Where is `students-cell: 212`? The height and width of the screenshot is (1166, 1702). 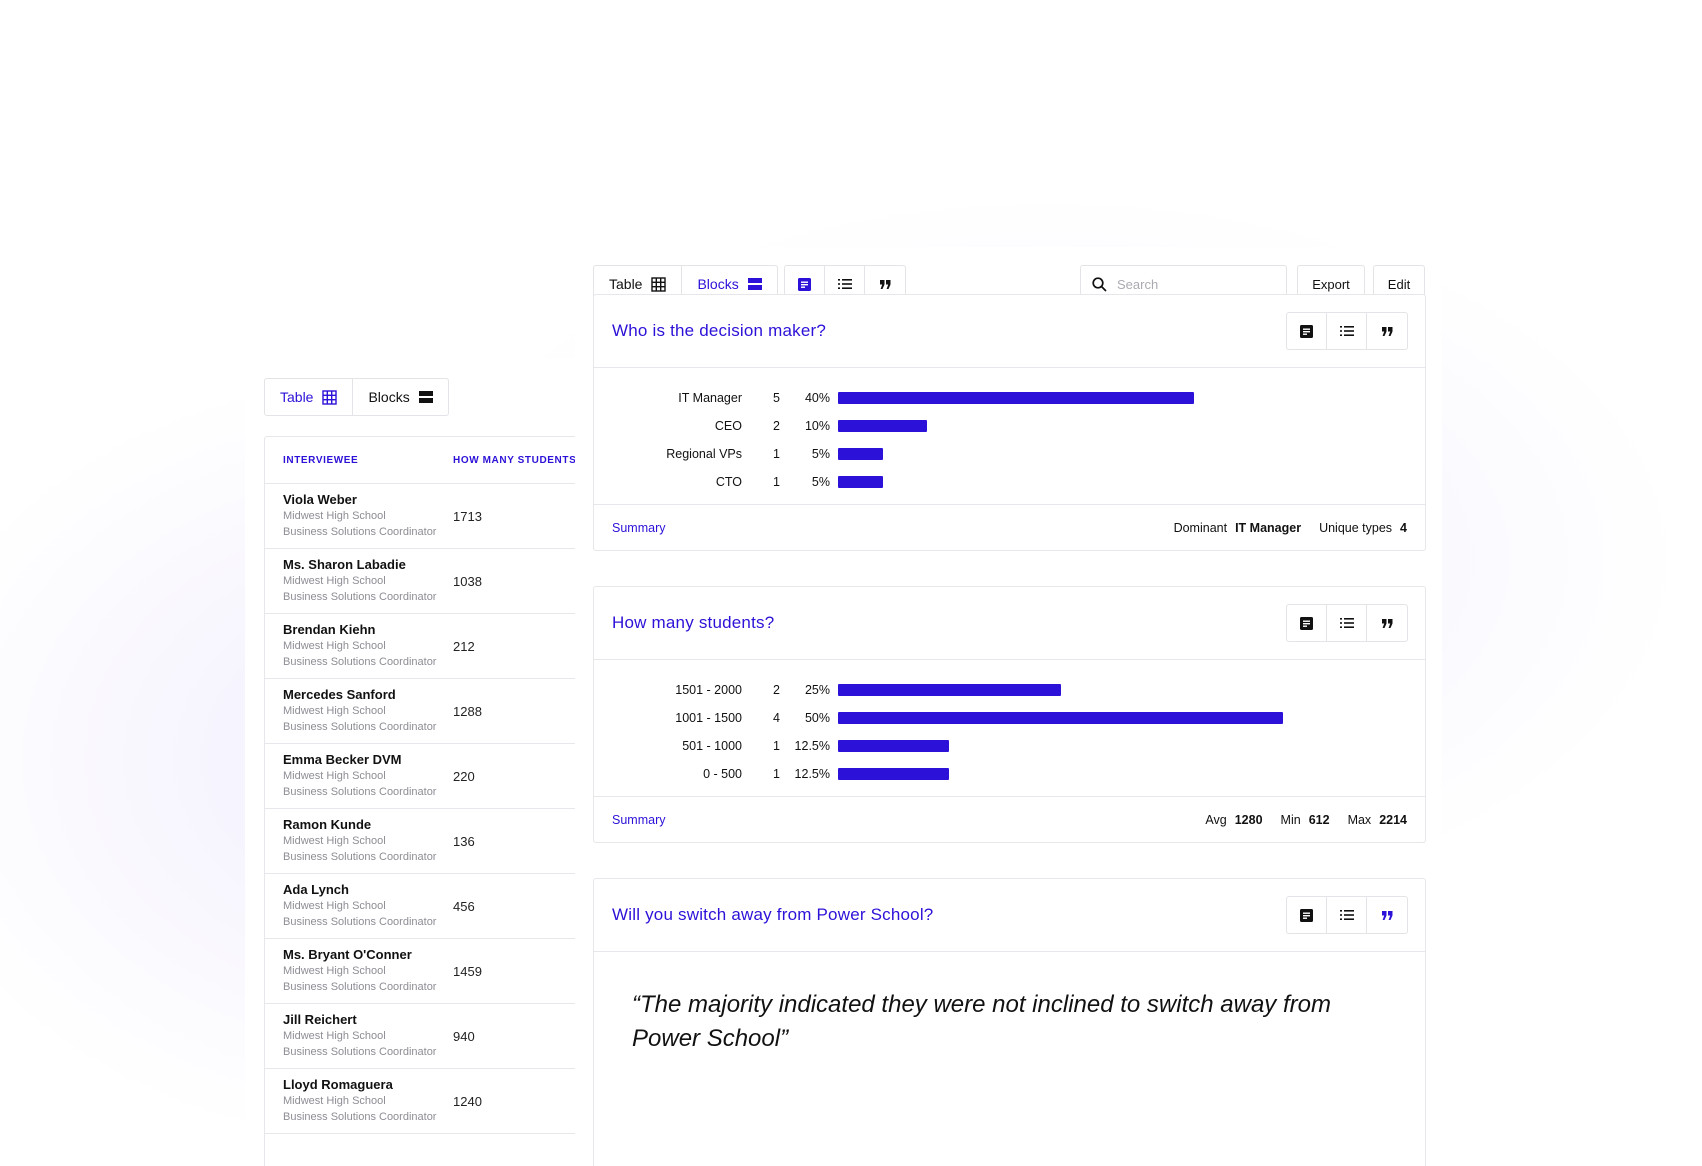 students-cell: 212 is located at coordinates (464, 646).